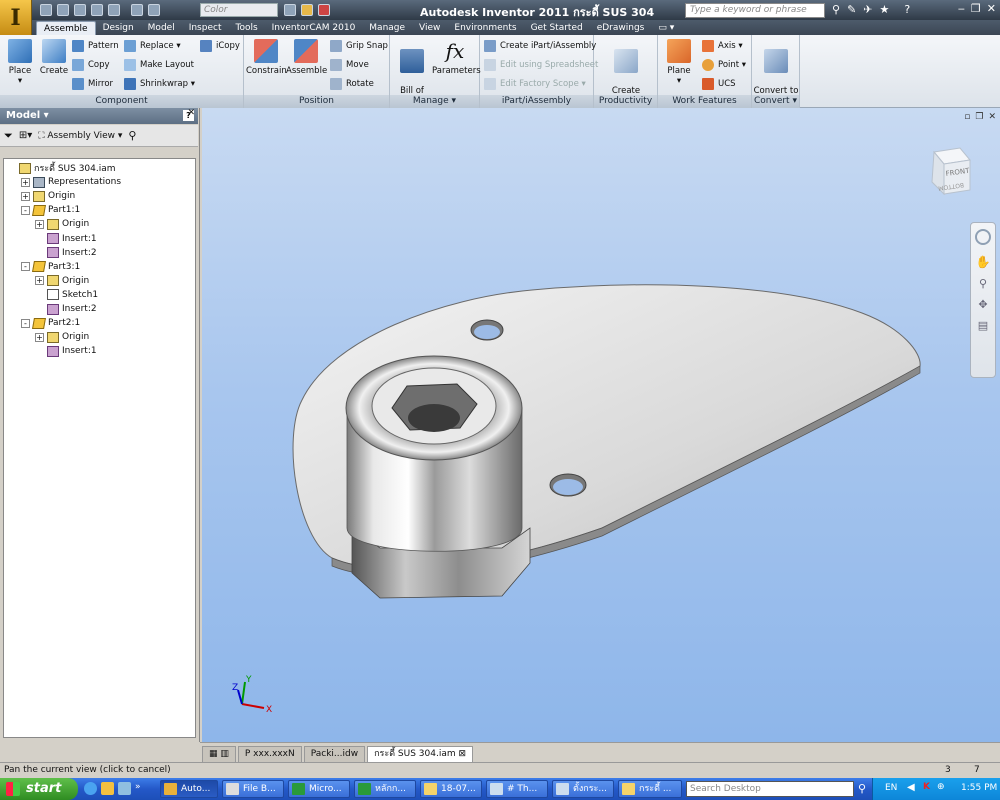 This screenshot has height=800, width=1000. Describe the element at coordinates (666, 28) in the screenshot. I see `ribbon-options-icon: ▭ ▾` at that location.